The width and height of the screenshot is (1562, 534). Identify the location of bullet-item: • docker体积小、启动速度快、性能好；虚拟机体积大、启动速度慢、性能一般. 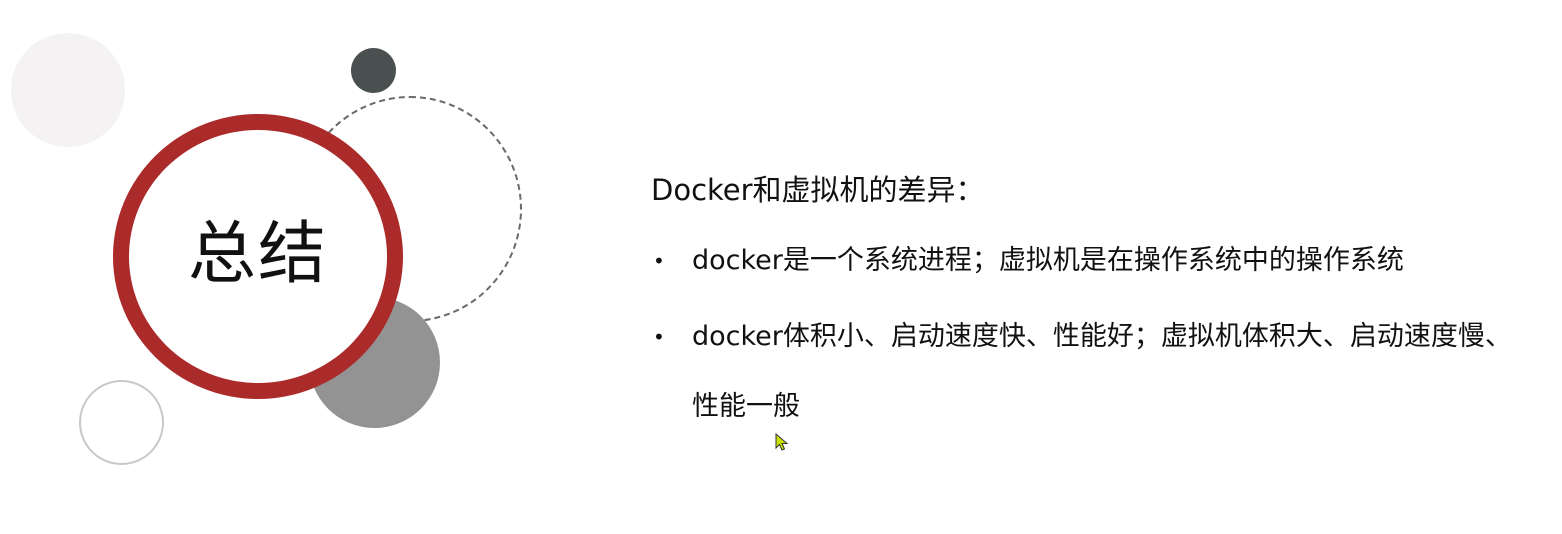
(1091, 372).